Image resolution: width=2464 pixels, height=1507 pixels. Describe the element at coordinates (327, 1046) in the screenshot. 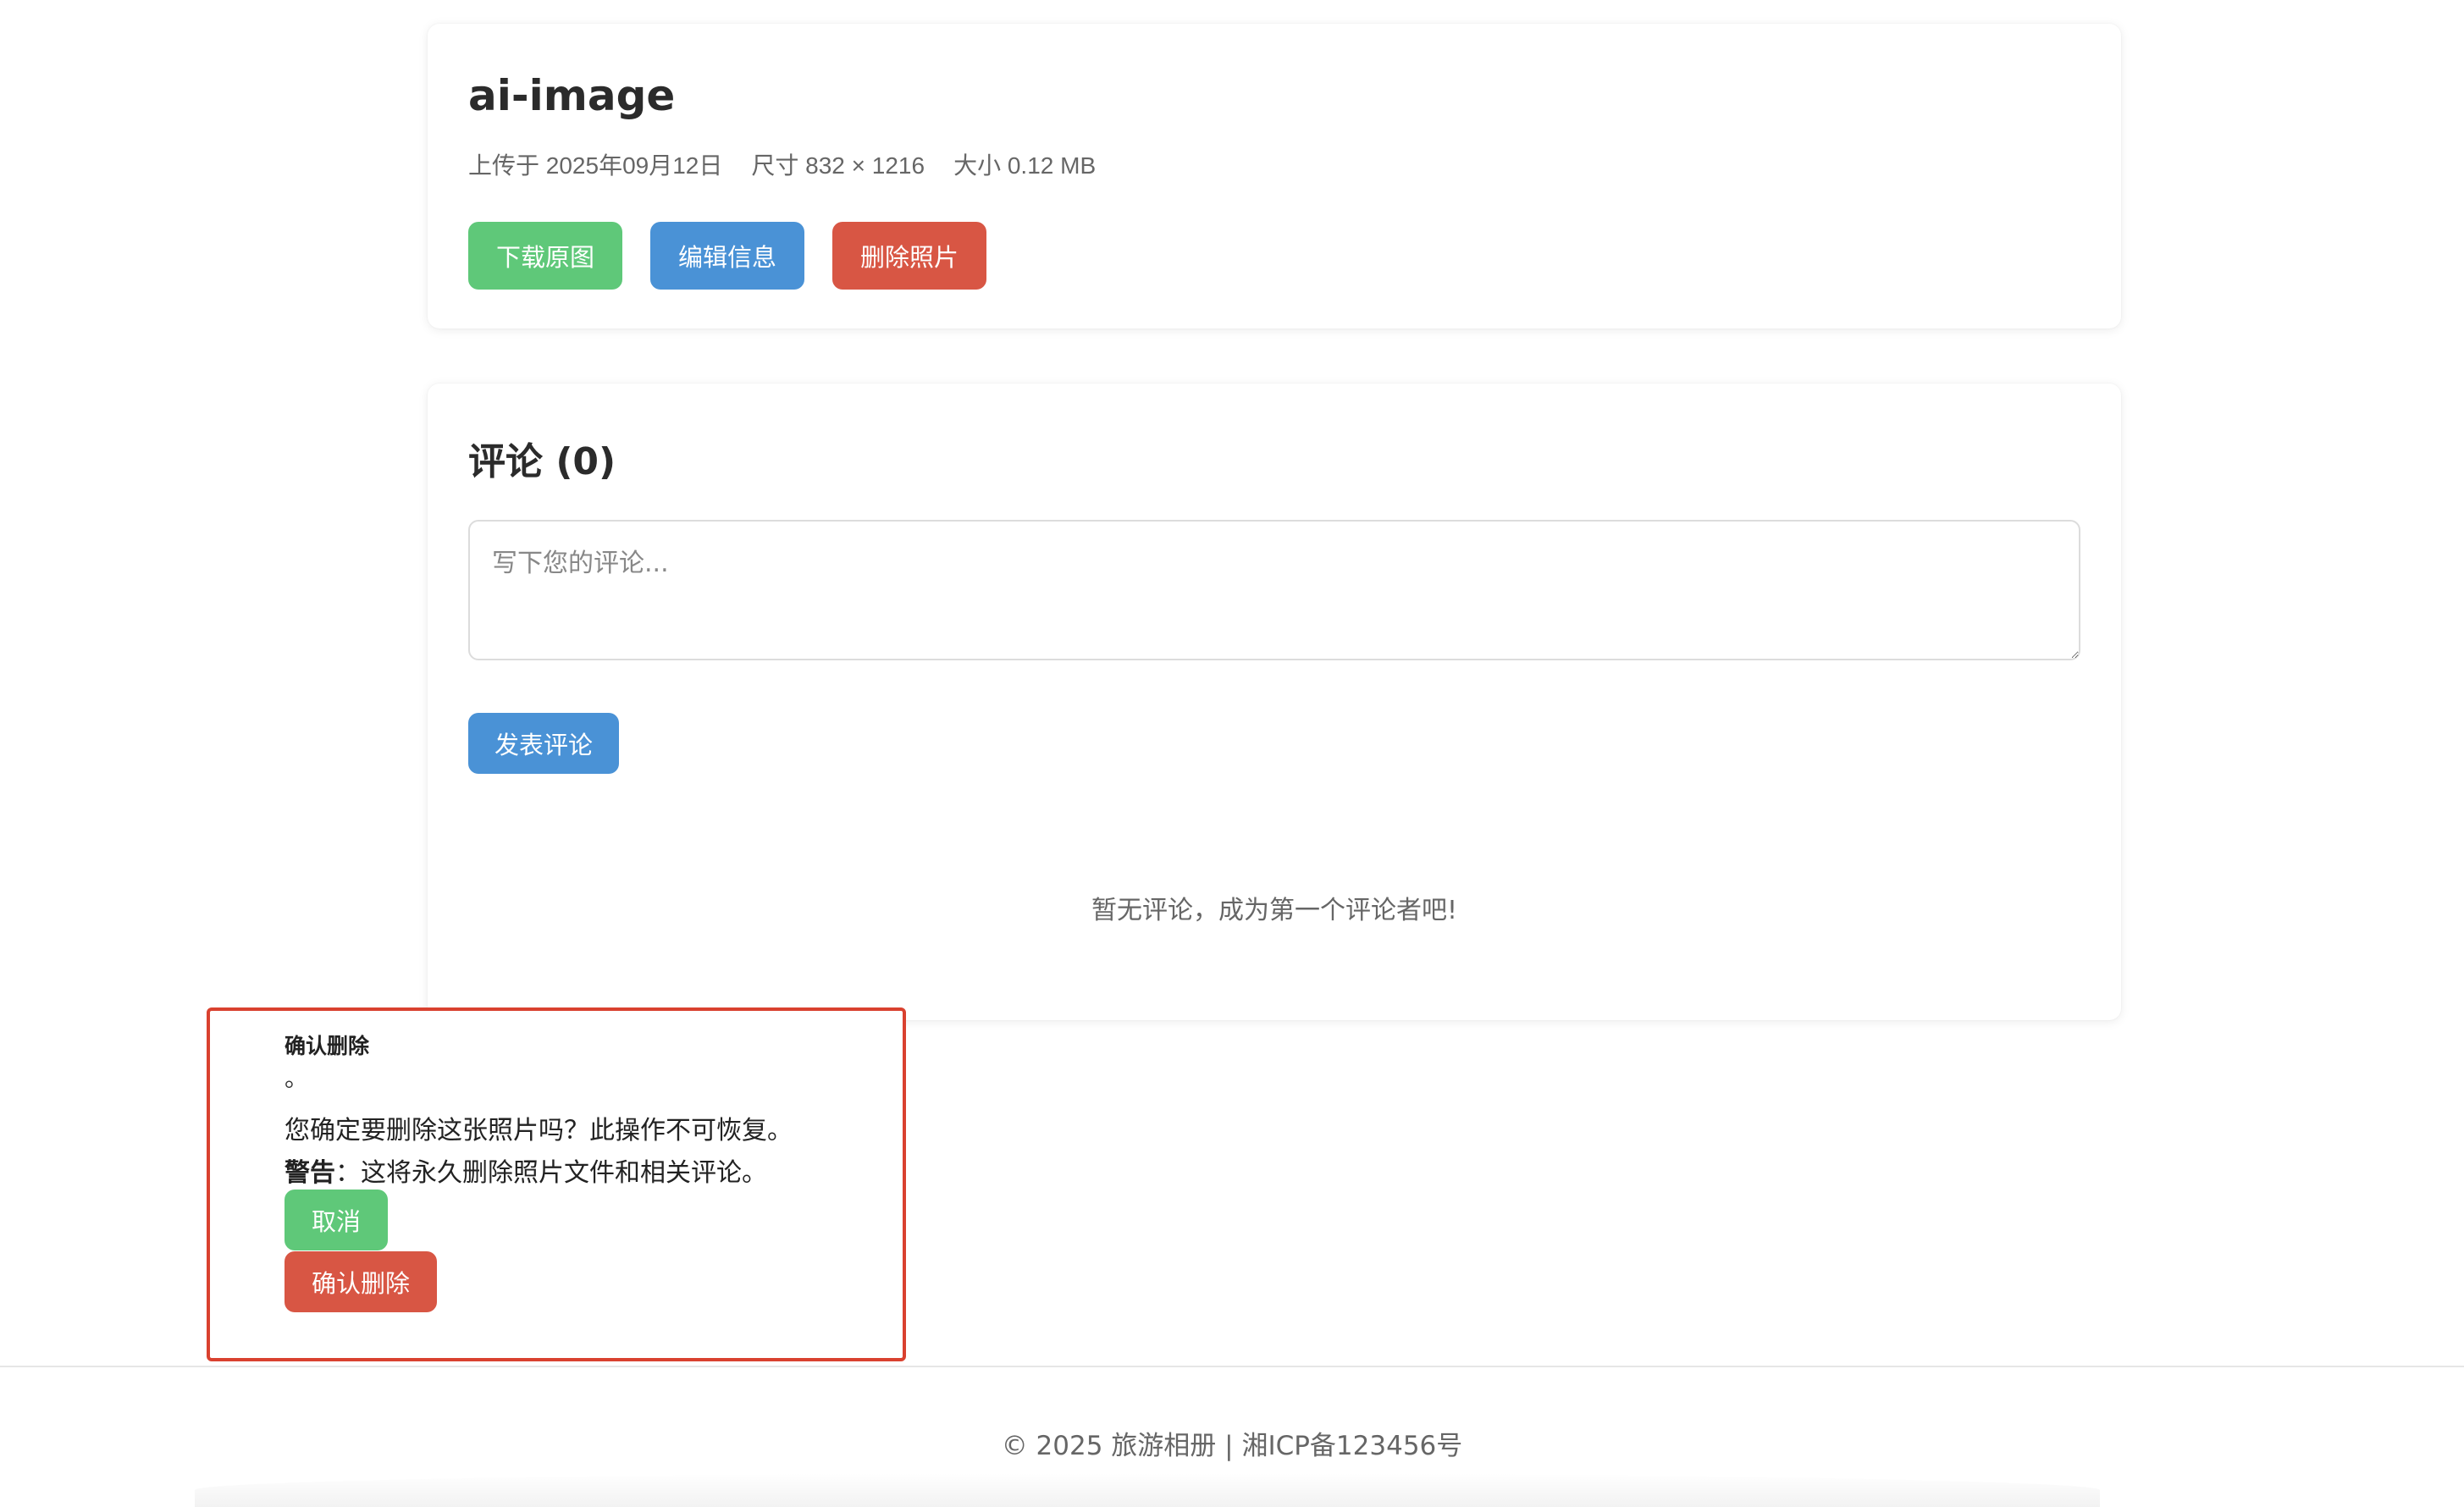

I see `dialog-title: 确认删除` at that location.